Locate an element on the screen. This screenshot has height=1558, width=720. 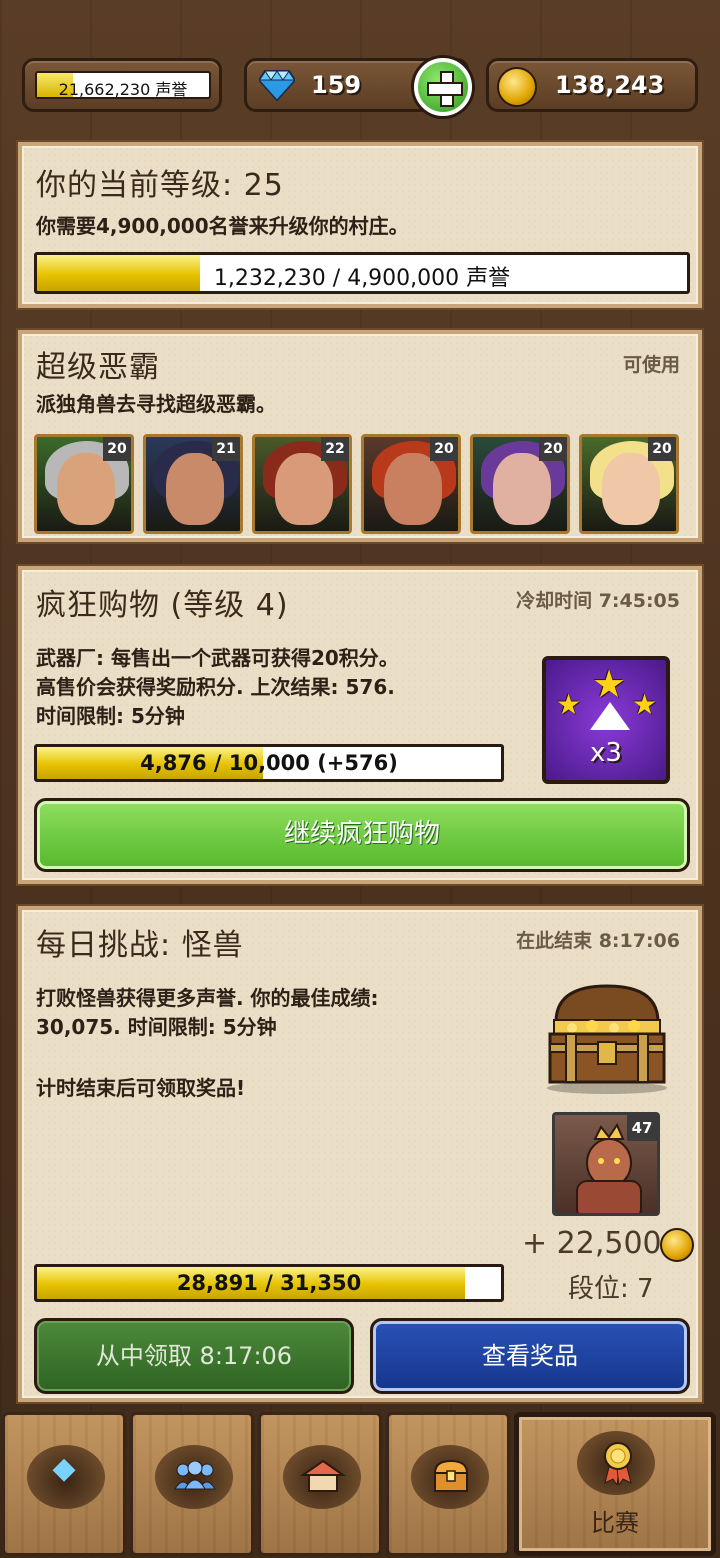
level-title: 你的当前等级: 25 is located at coordinates (160, 185).